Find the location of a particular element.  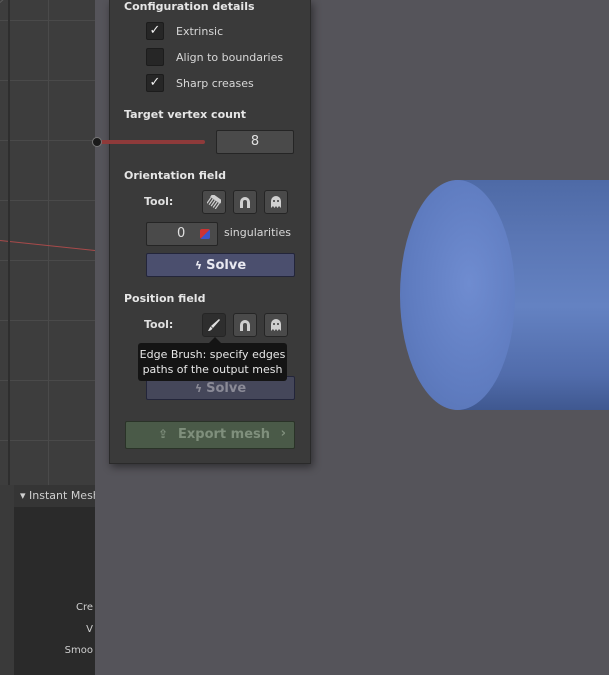

vertex-count-input: 8 is located at coordinates (255, 142).